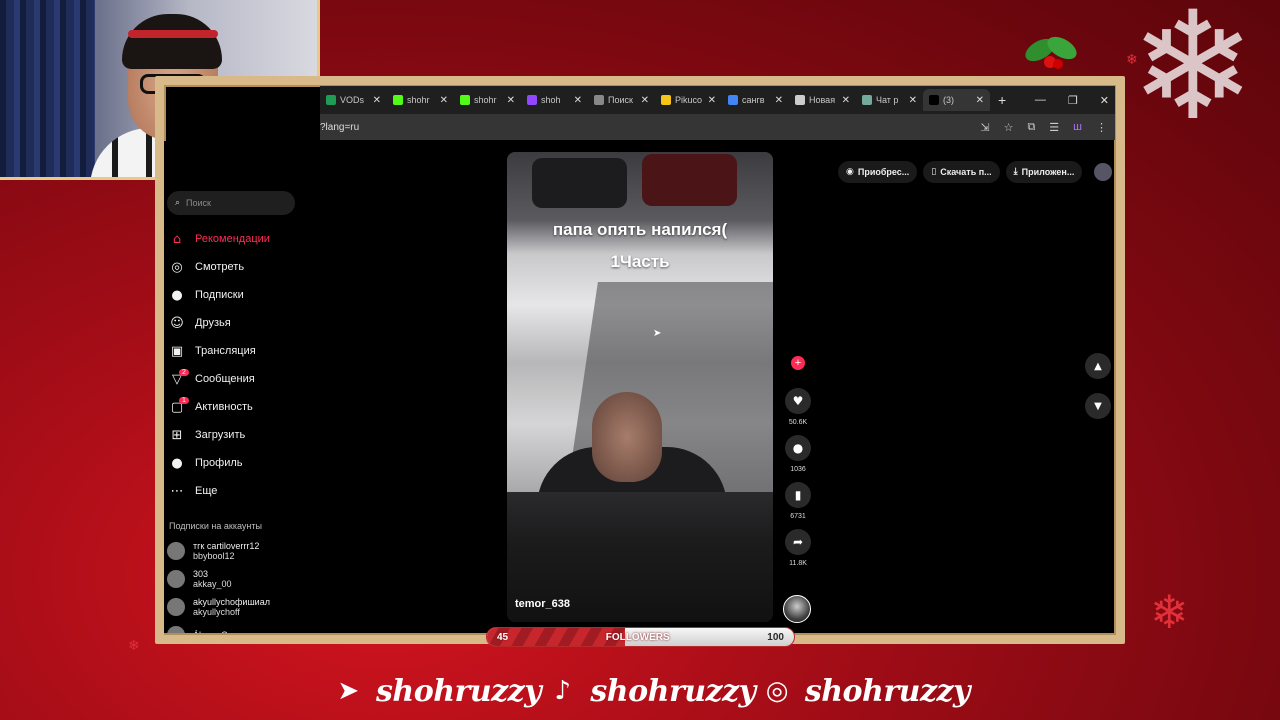 The image size is (1280, 720). Describe the element at coordinates (956, 100) in the screenshot. I see `browser-tab: (3) ✕` at that location.